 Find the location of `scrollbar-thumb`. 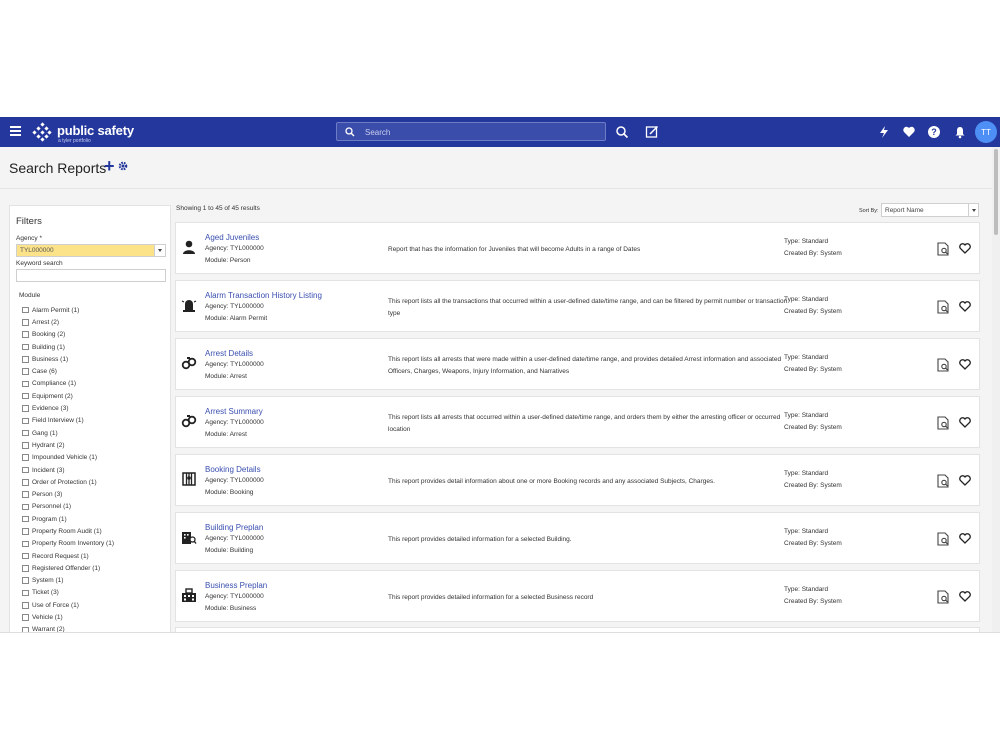

scrollbar-thumb is located at coordinates (996, 192).